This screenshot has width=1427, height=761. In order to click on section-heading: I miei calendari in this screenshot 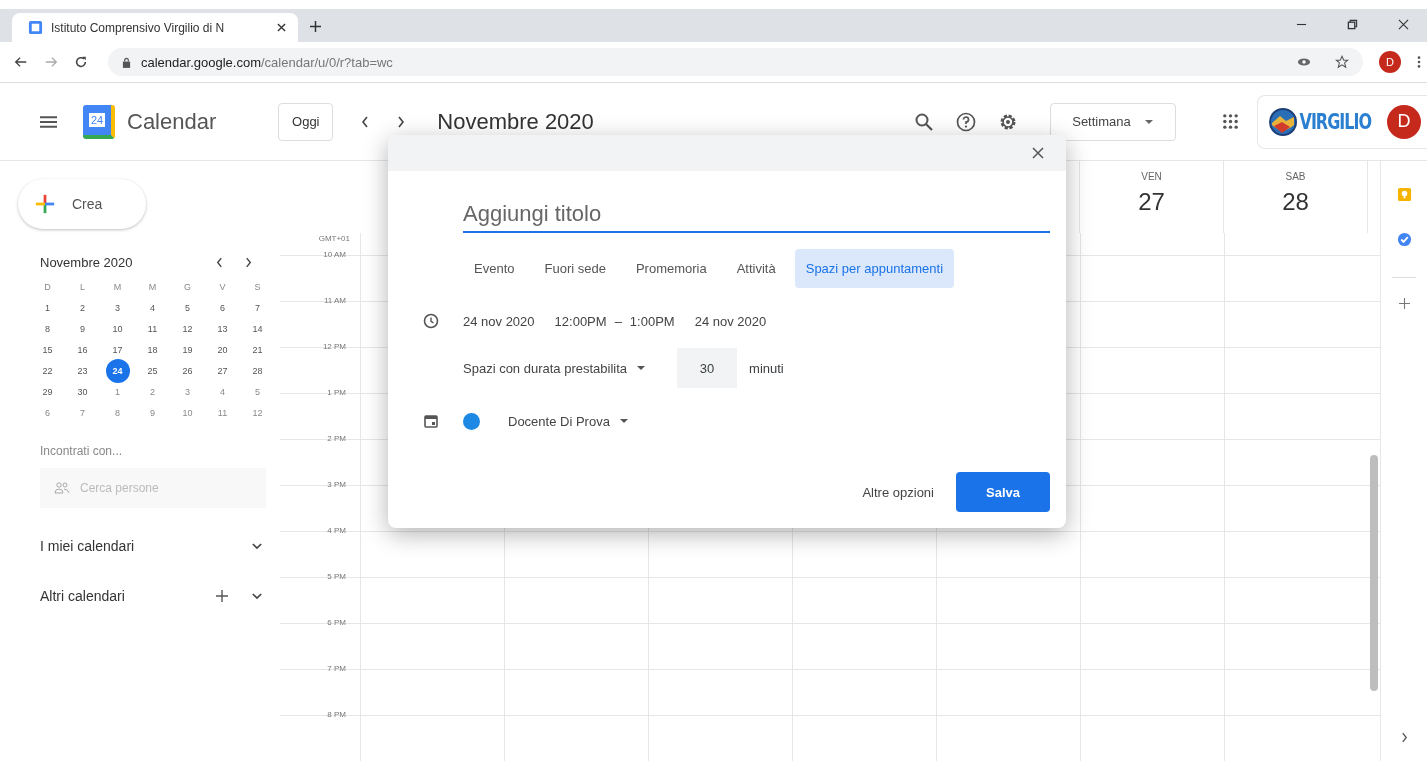, I will do `click(87, 546)`.